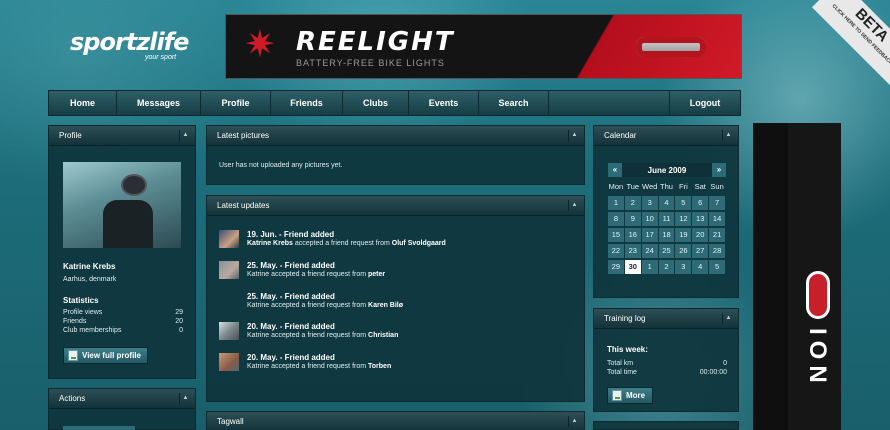 The height and width of the screenshot is (430, 890). I want to click on calendar-day: 28, so click(717, 251).